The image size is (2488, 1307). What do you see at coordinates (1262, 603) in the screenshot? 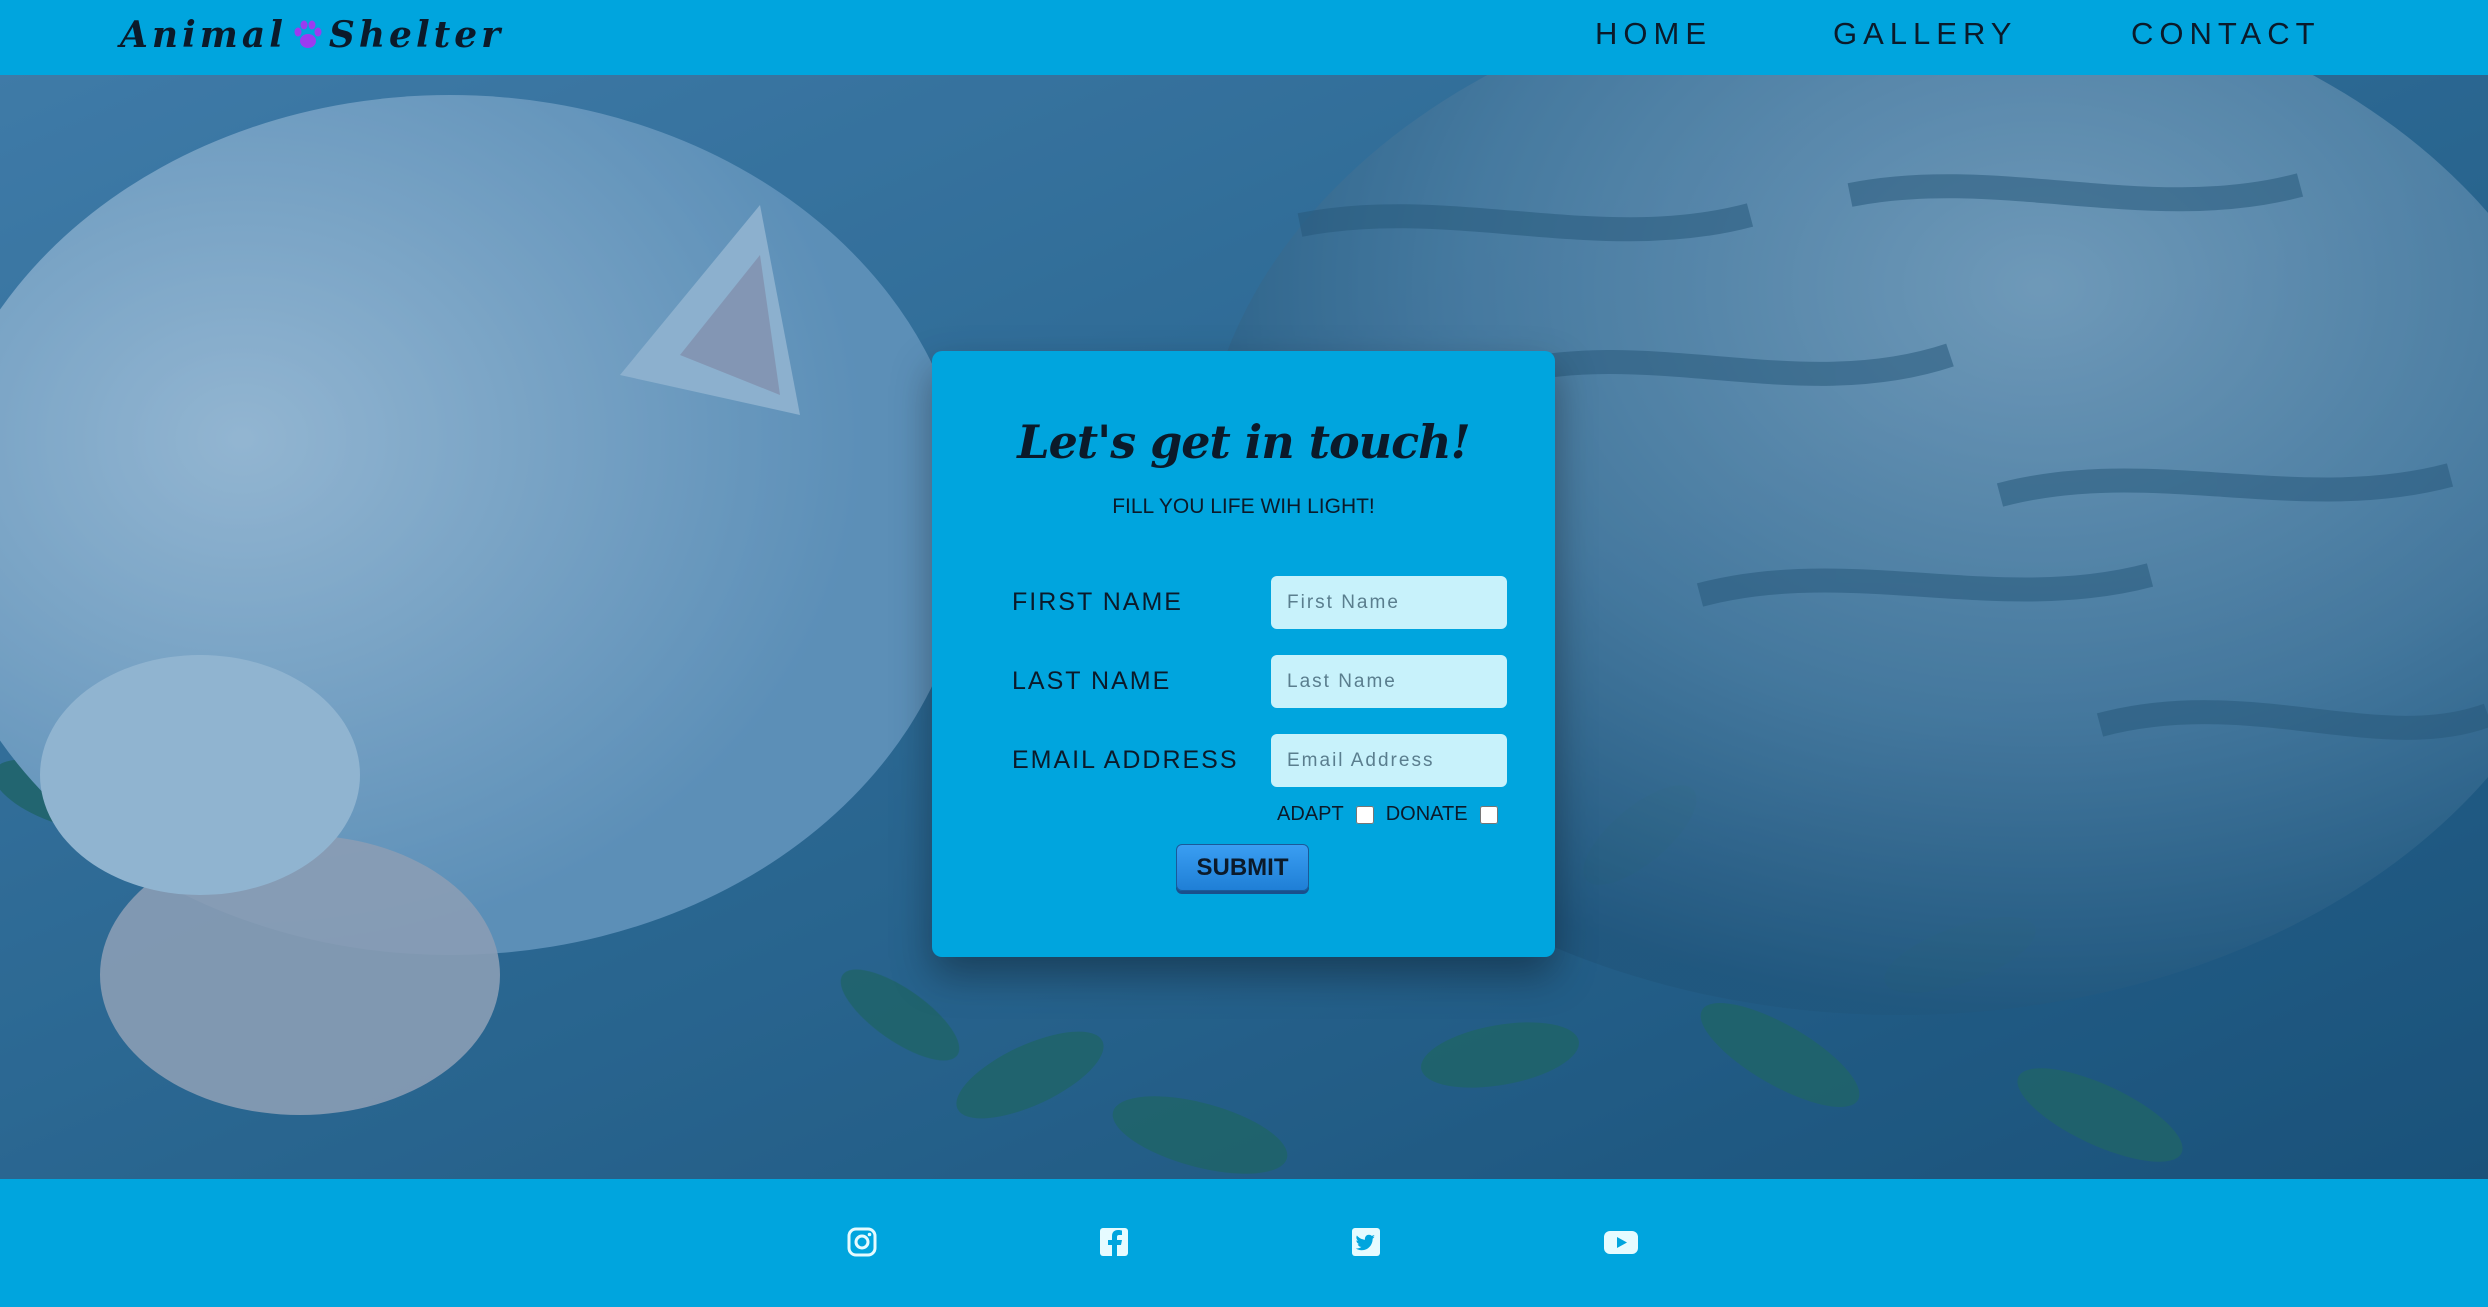
I see `first-name-row: FIRST NAME` at bounding box center [1262, 603].